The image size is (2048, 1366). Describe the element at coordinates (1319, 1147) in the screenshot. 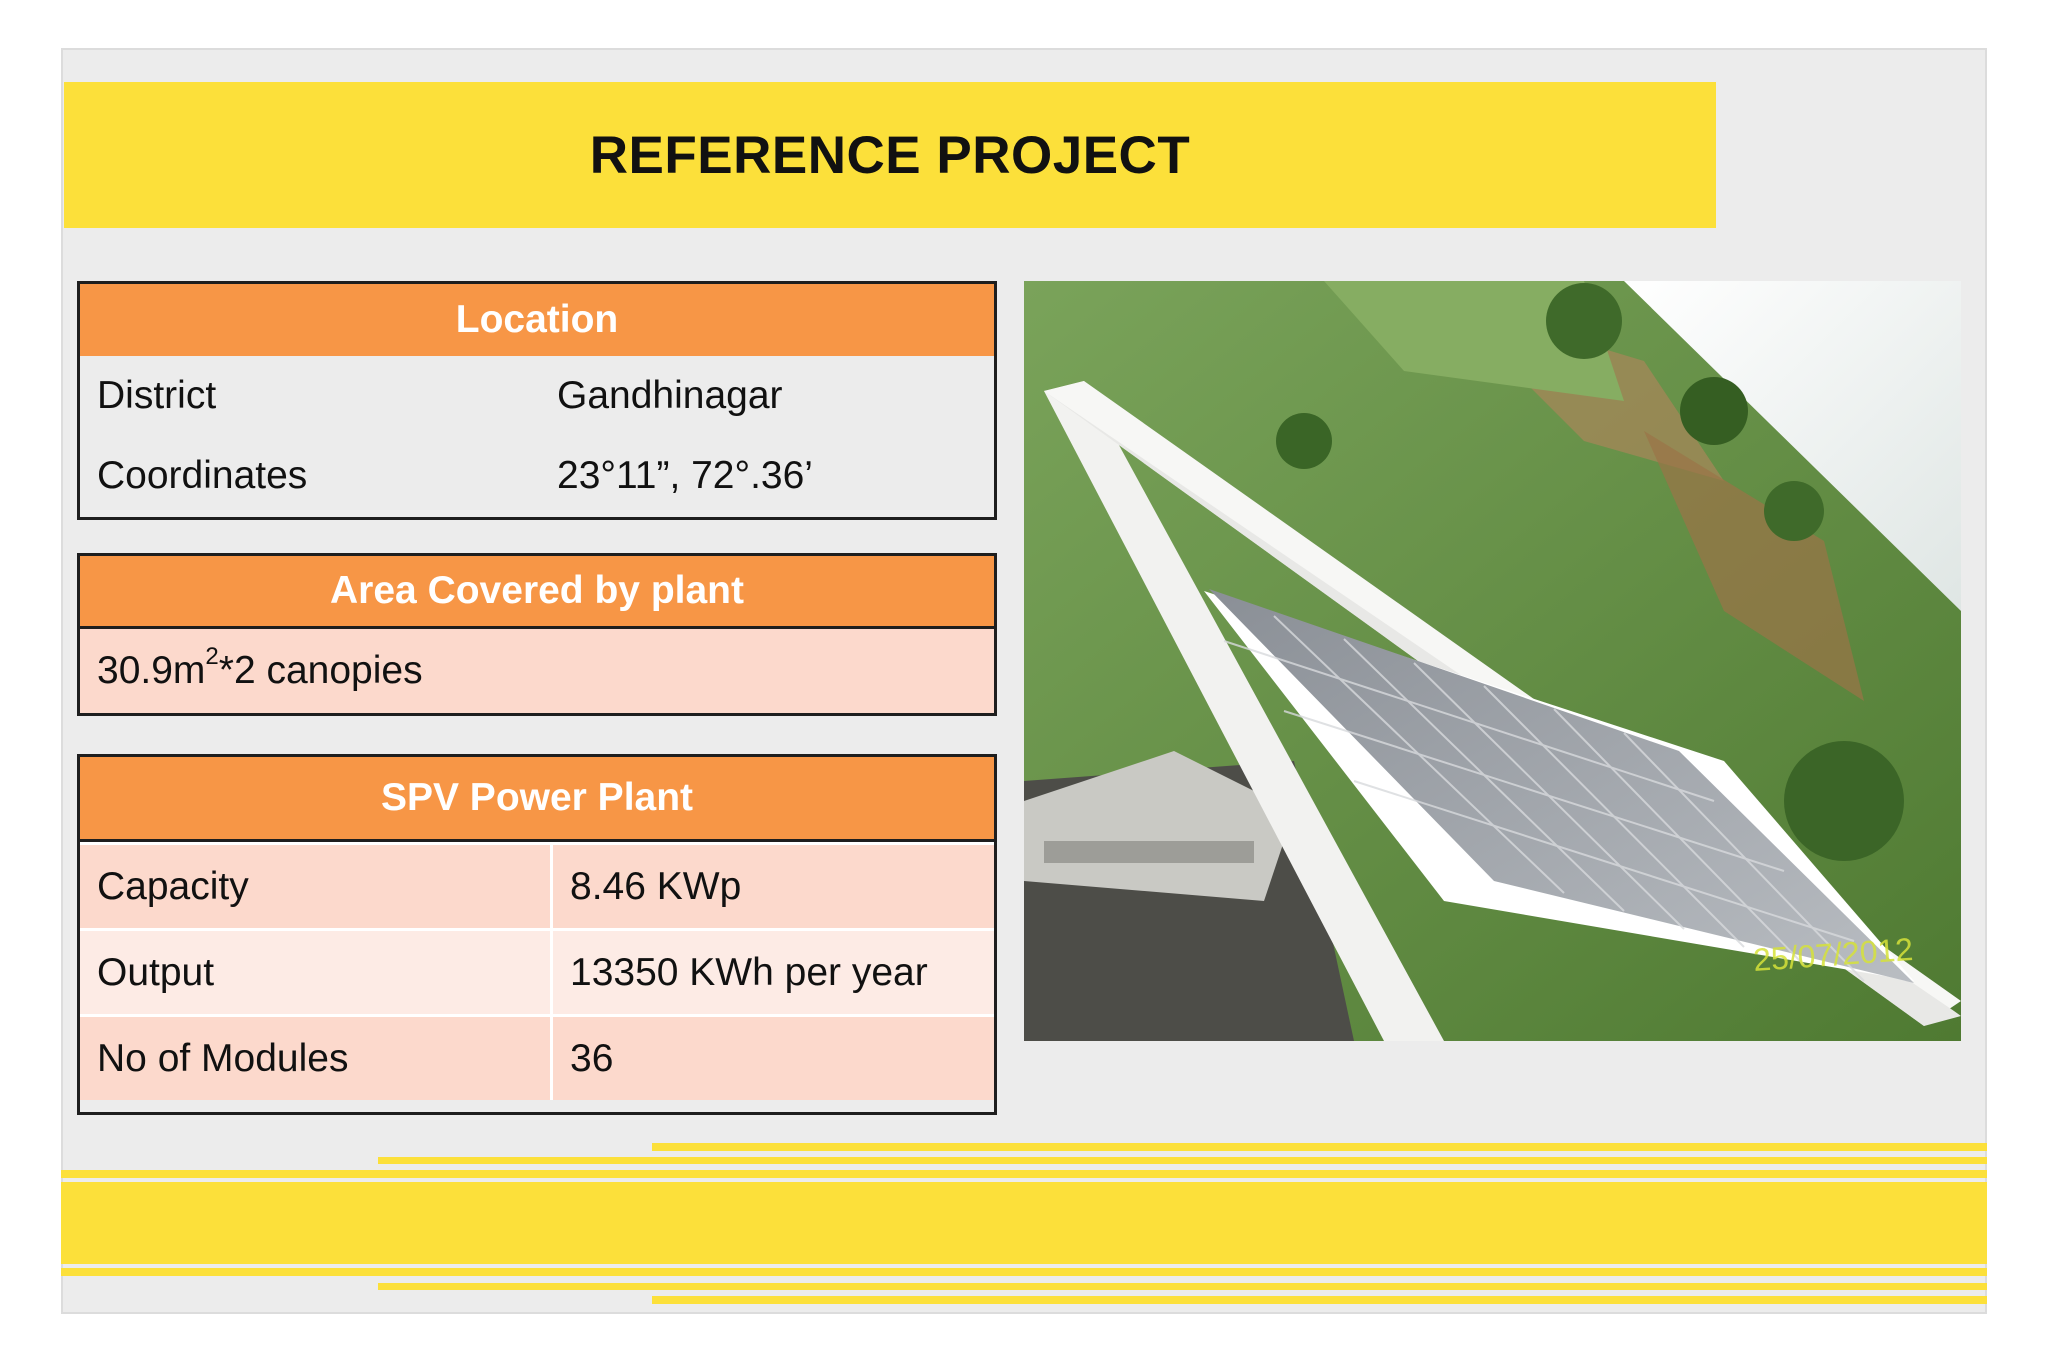

I see `footer-stripe-top-short` at that location.